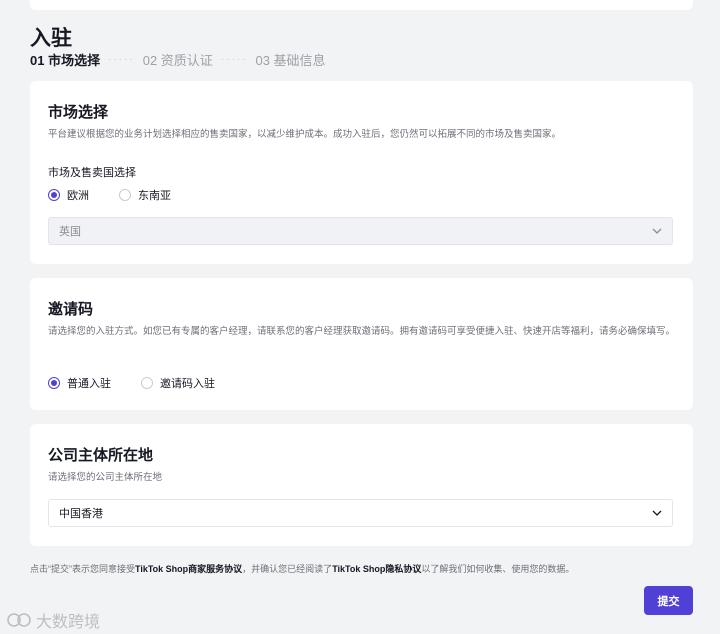  What do you see at coordinates (498, 569) in the screenshot?
I see `agreement-suffix: 以了解我们如何收集、使用您的数据。` at bounding box center [498, 569].